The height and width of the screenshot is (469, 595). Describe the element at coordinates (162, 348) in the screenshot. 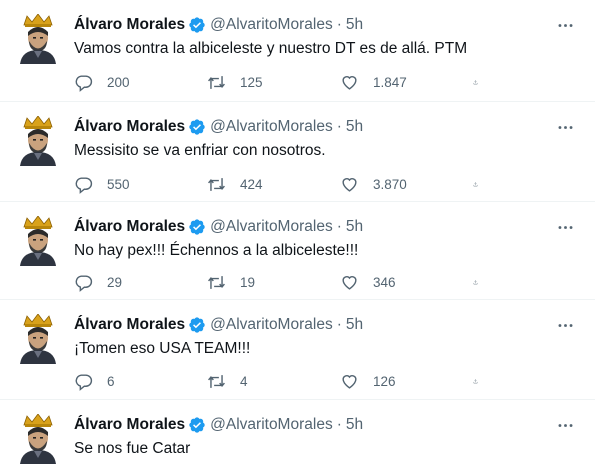

I see `tweet-text: ¡Tomen eso USA TEAM!!!` at that location.